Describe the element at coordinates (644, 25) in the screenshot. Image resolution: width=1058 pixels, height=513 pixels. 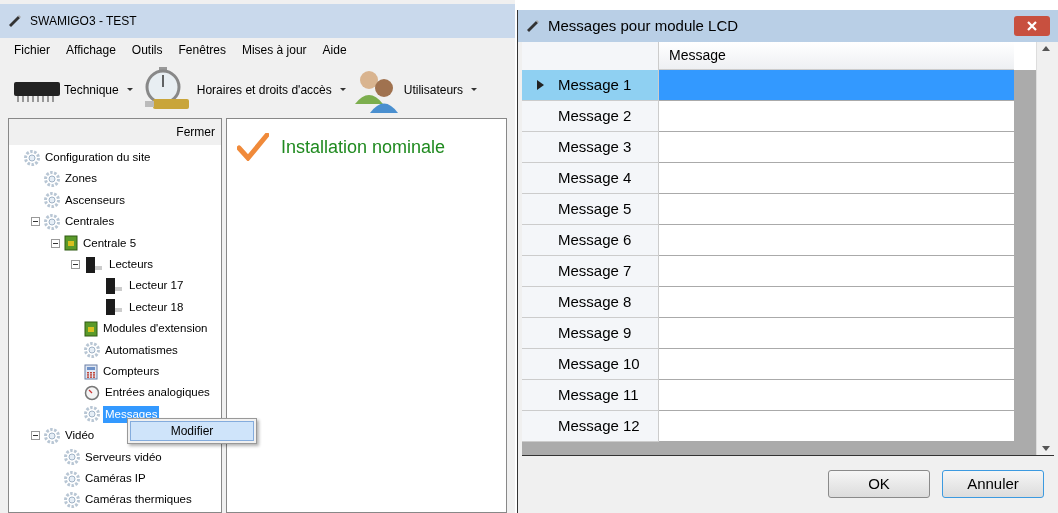
I see `dialog-title: Messages pour module LCD` at that location.